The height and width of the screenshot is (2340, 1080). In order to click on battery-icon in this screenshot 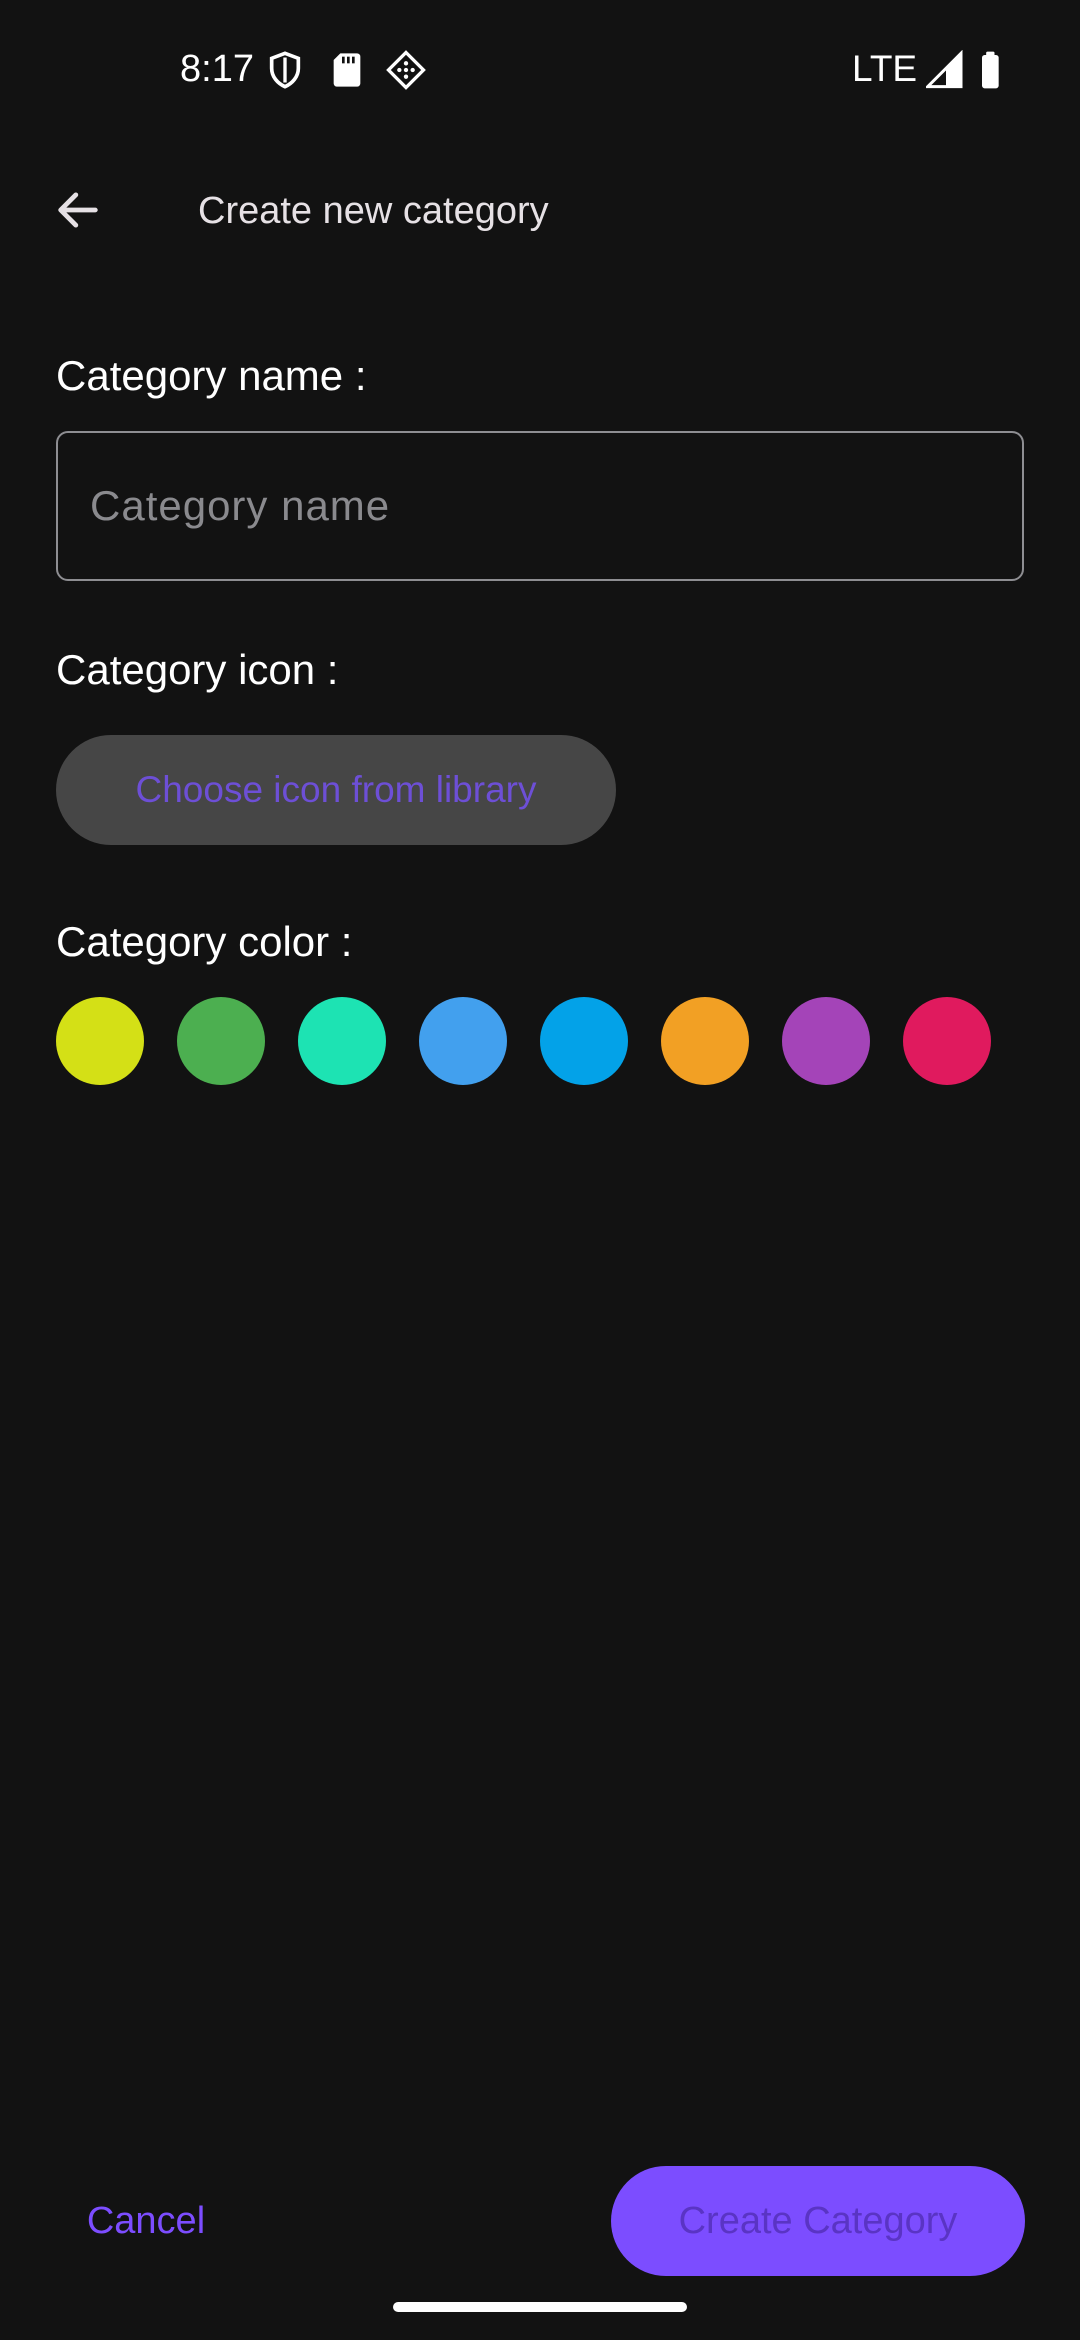, I will do `click(992, 70)`.